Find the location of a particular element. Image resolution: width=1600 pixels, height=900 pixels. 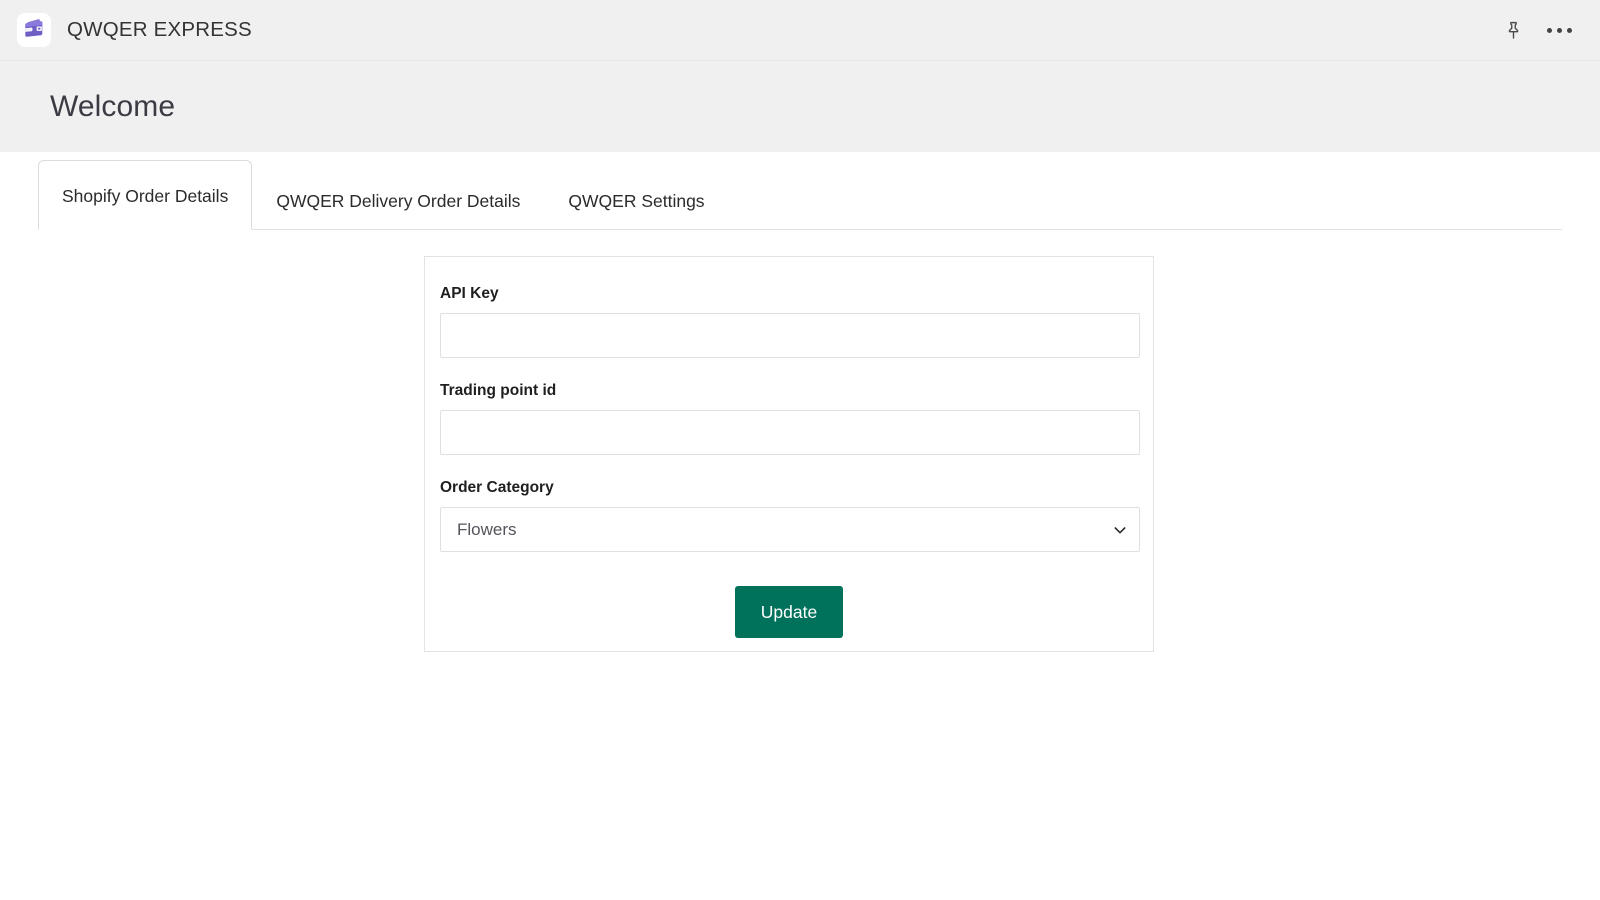

field-api-key: API Key is located at coordinates (790, 321).